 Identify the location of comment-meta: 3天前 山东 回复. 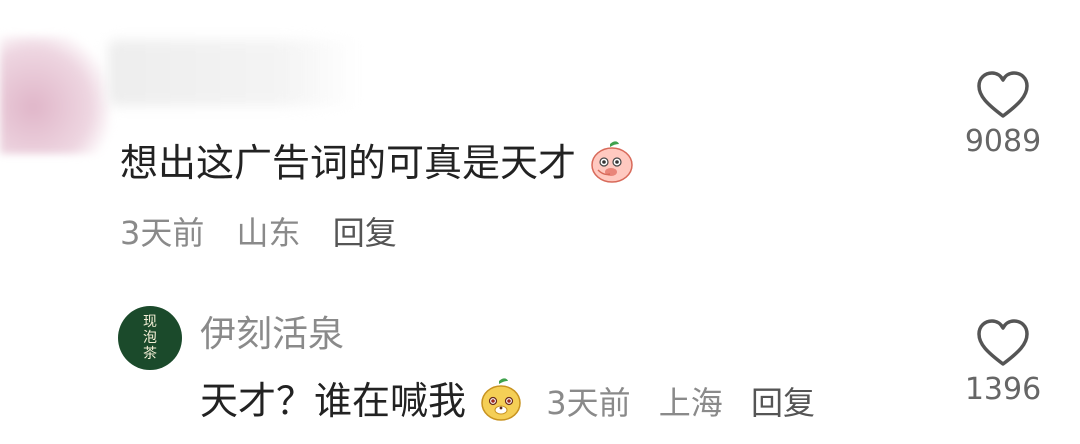
(258, 231).